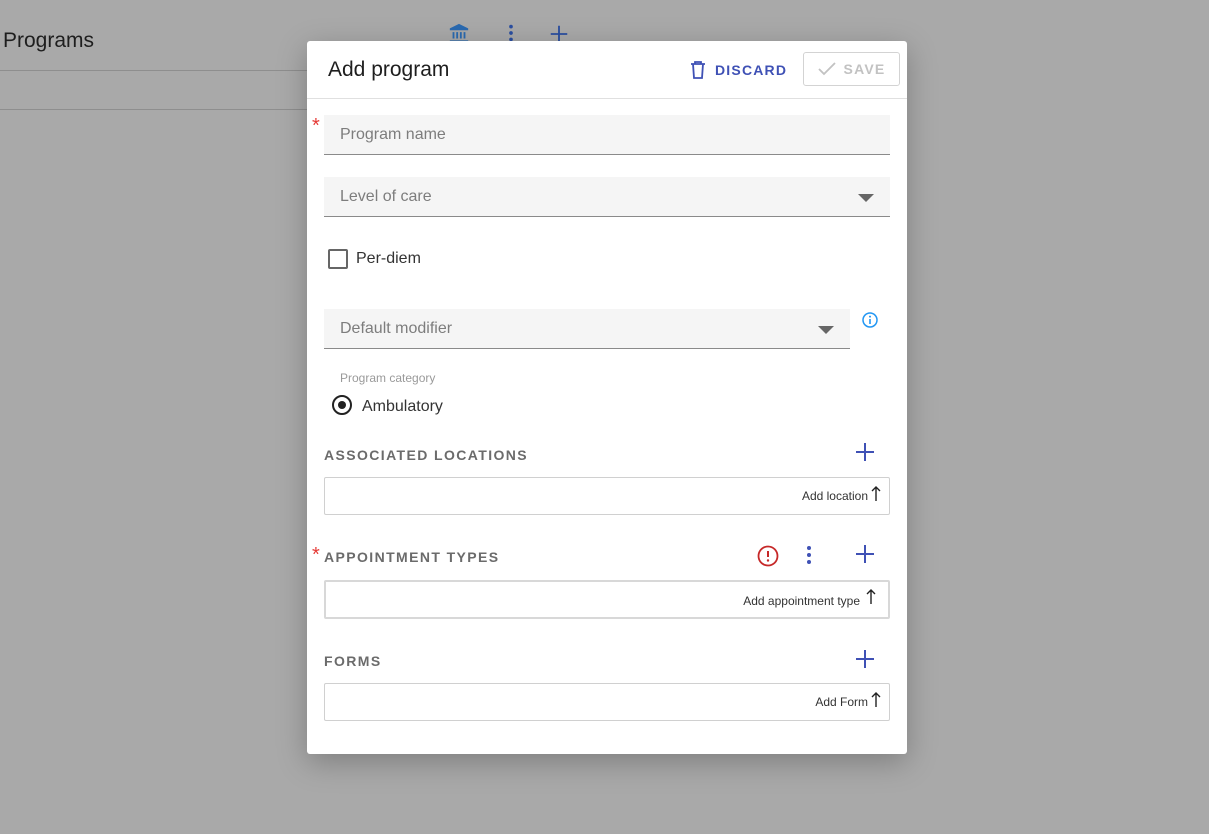  What do you see at coordinates (396, 328) in the screenshot?
I see `default-modifier-placeholder: Default modifier` at bounding box center [396, 328].